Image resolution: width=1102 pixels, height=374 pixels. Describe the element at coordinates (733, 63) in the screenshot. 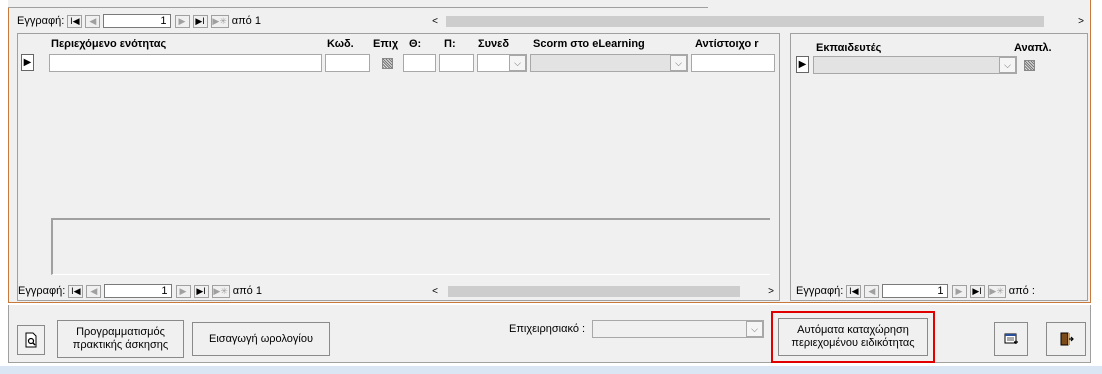

I see `equivalent-field` at that location.